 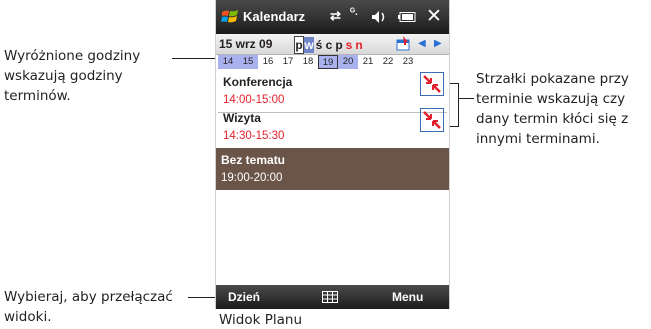 What do you see at coordinates (388, 62) in the screenshot?
I see `hour-label: 22` at bounding box center [388, 62].